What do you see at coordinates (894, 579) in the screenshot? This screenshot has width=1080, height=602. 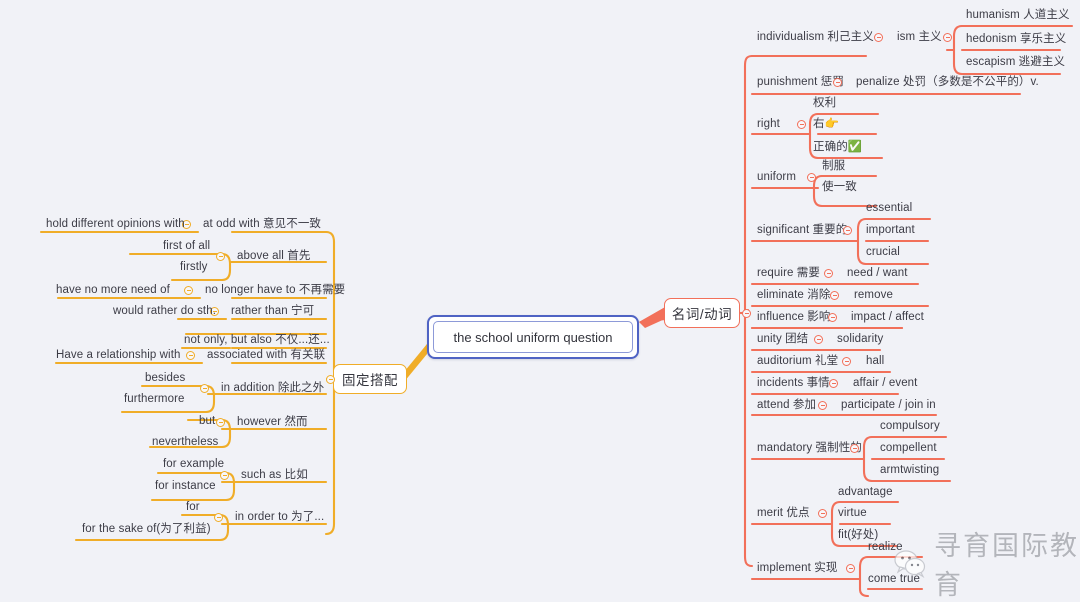 I see `node-come-true: come true` at bounding box center [894, 579].